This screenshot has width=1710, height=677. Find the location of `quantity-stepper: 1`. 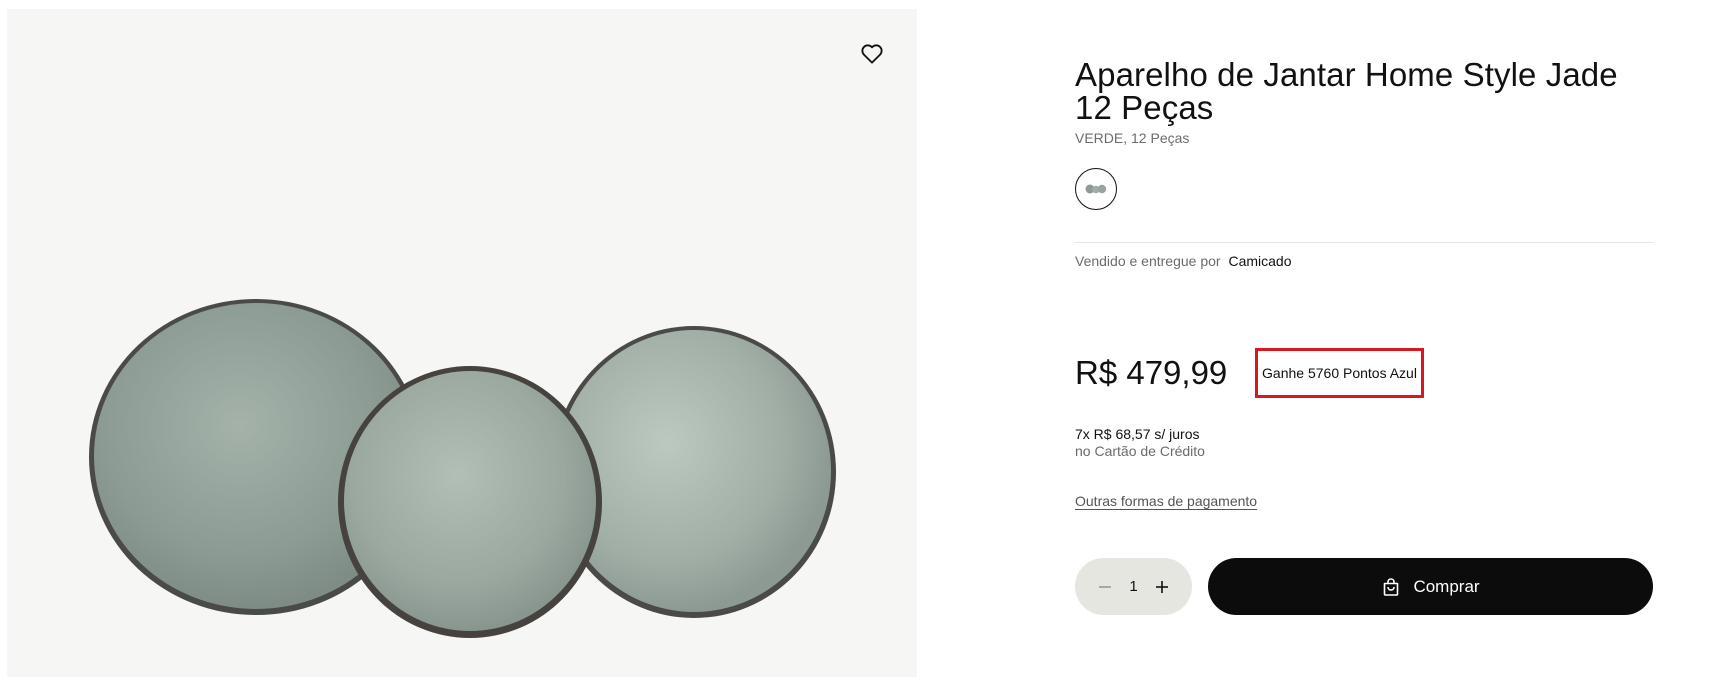

quantity-stepper: 1 is located at coordinates (1133, 586).